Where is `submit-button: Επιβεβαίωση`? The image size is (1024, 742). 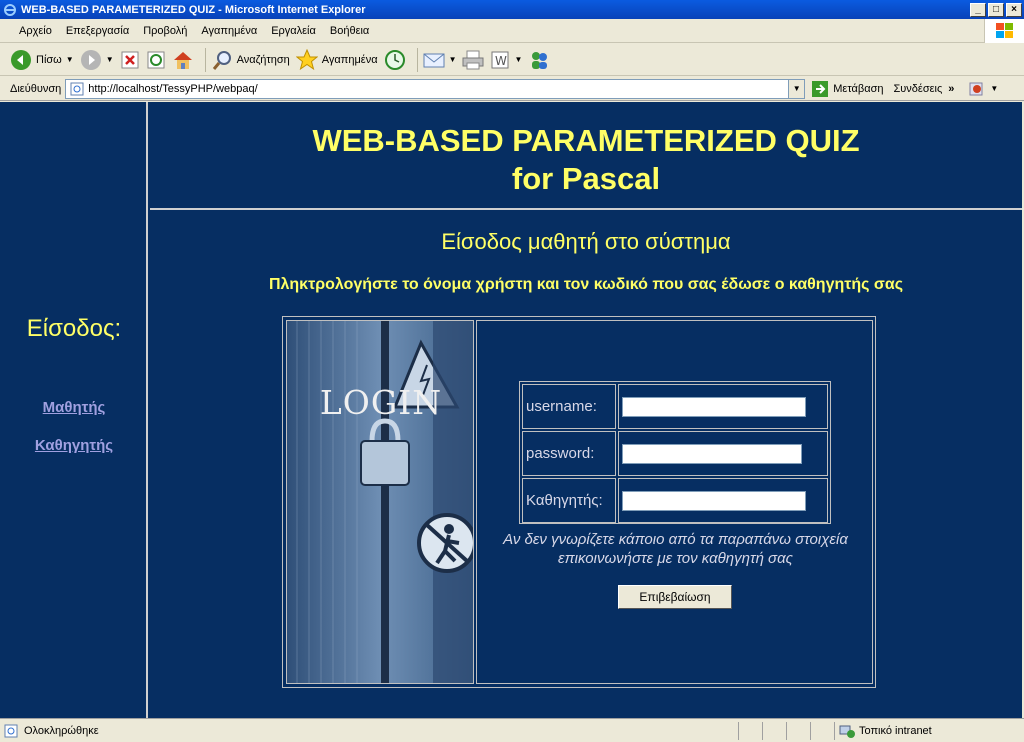
submit-button: Επιβεβαίωση is located at coordinates (675, 597).